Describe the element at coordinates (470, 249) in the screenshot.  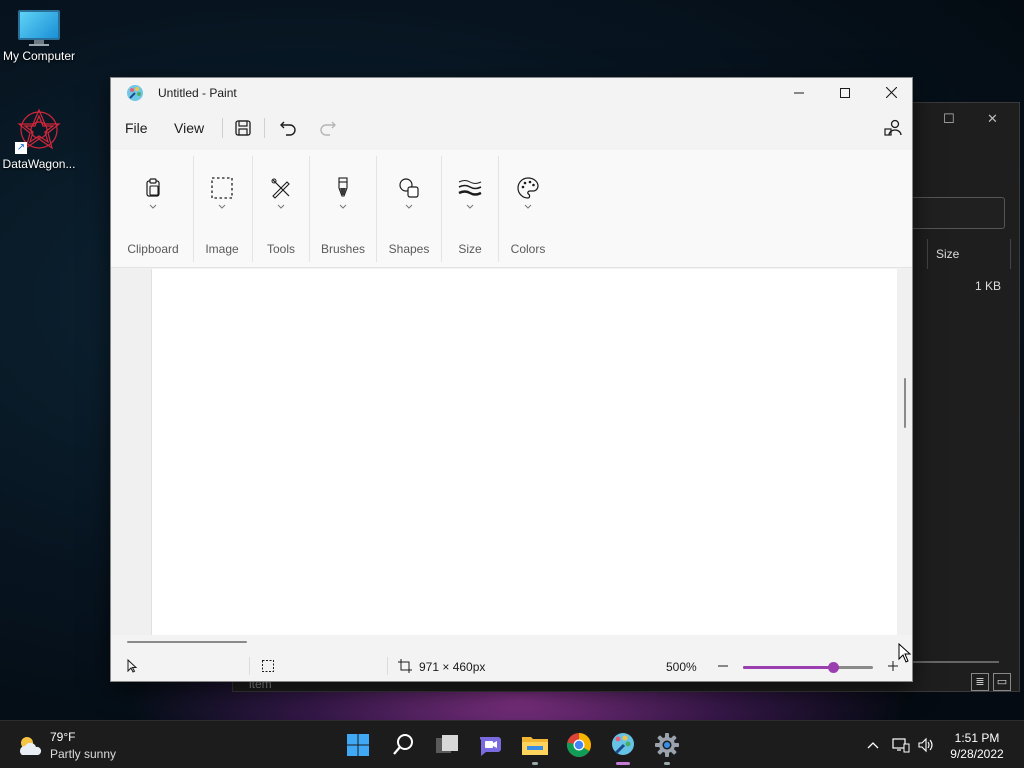
I see `ribbon-group-label: Size` at that location.